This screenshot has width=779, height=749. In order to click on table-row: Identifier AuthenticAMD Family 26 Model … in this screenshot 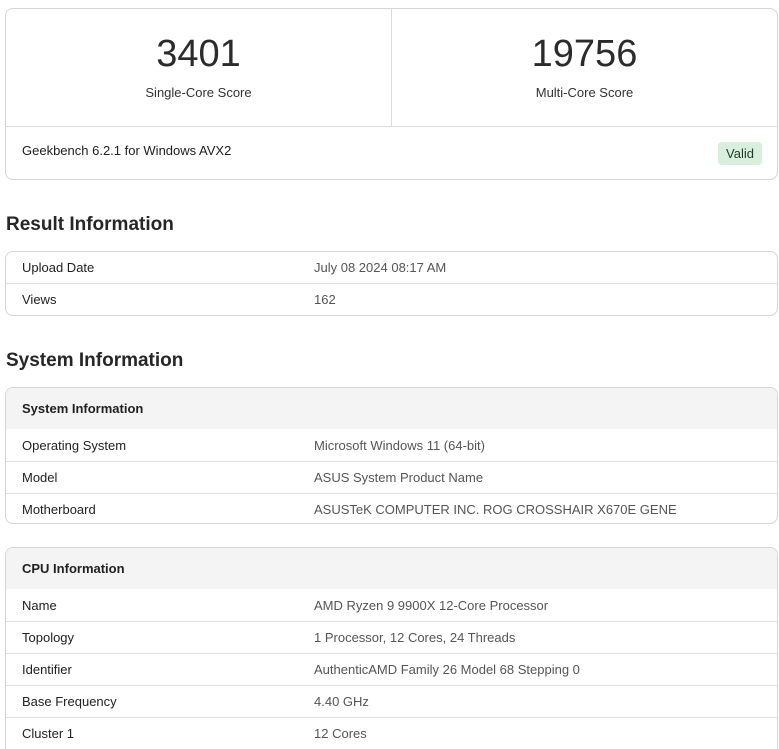, I will do `click(391, 669)`.